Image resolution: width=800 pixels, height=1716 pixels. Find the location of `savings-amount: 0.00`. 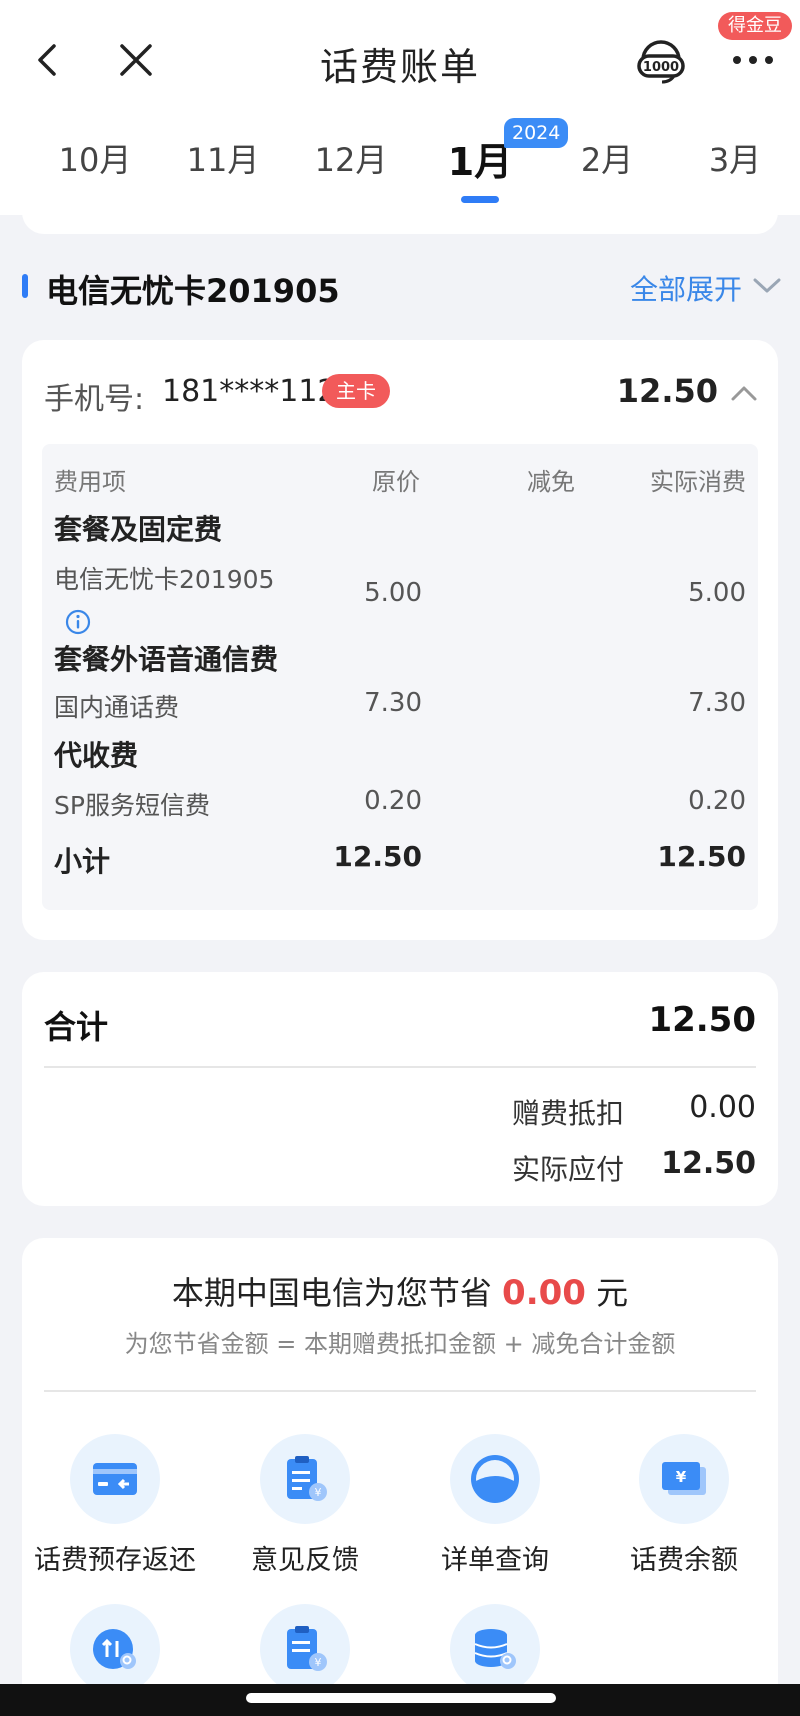

savings-amount: 0.00 is located at coordinates (544, 1293).